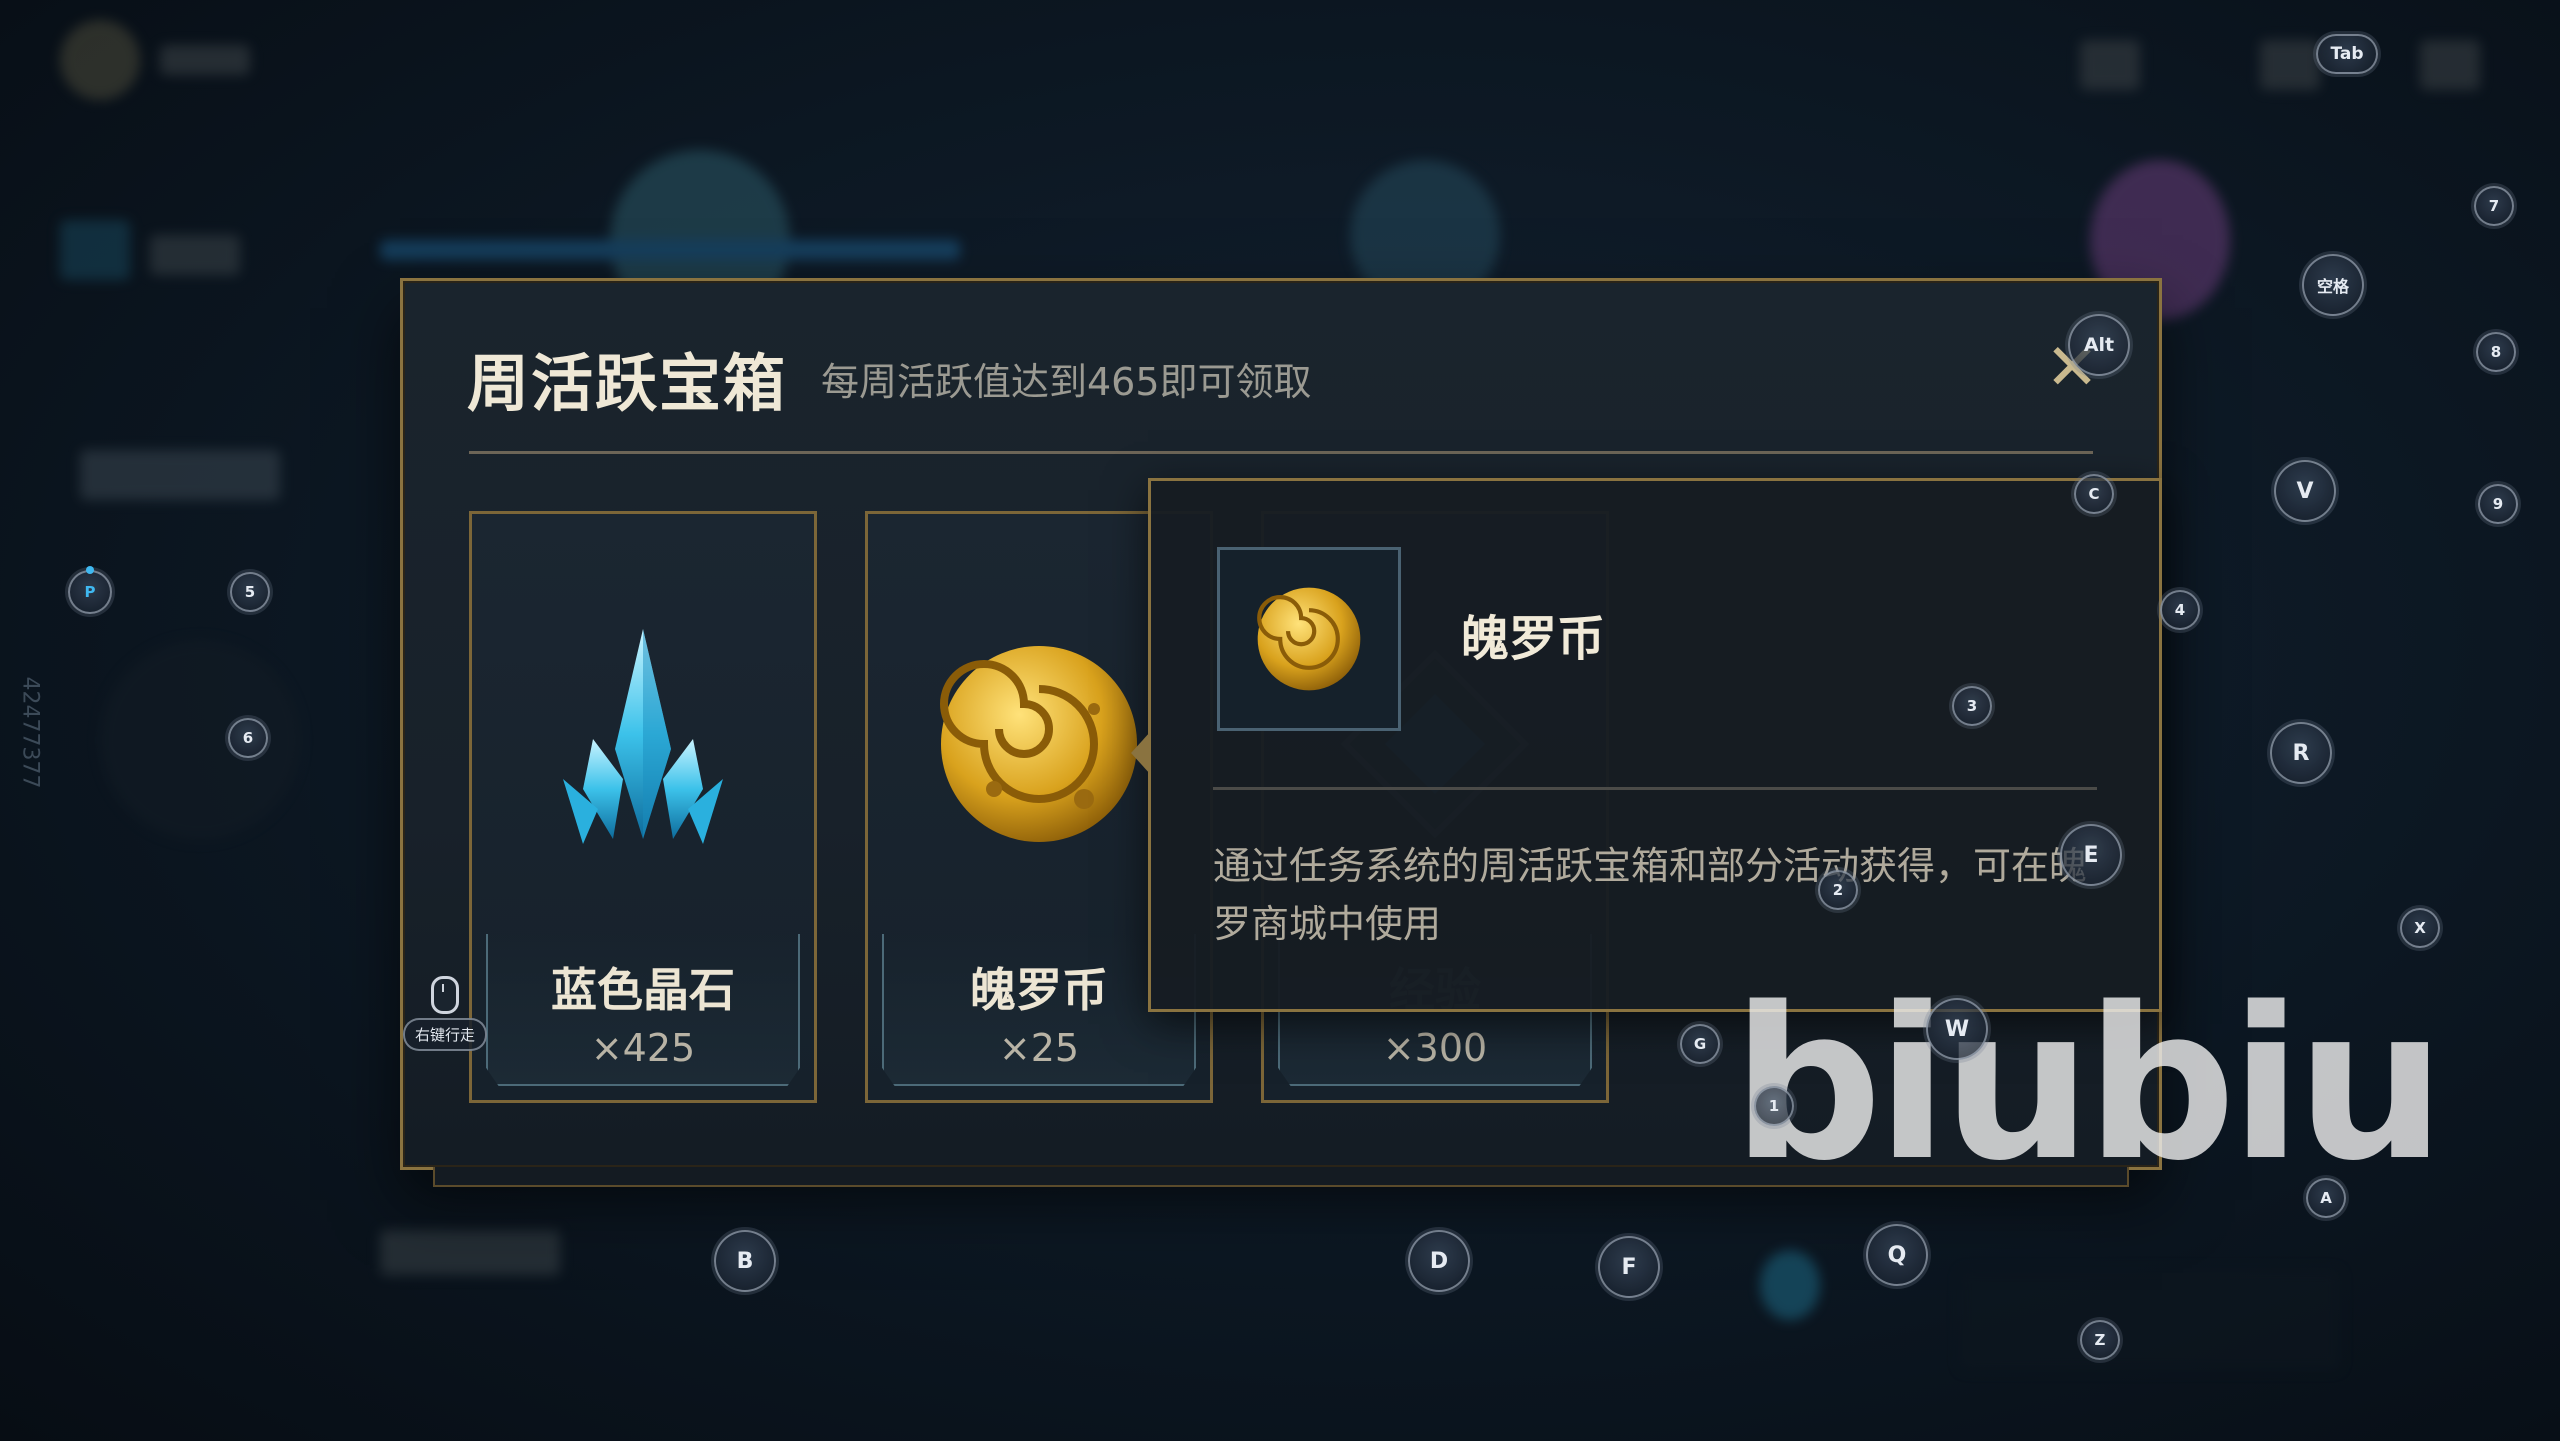 The width and height of the screenshot is (2560, 1441). I want to click on hotkey-r: R, so click(2301, 753).